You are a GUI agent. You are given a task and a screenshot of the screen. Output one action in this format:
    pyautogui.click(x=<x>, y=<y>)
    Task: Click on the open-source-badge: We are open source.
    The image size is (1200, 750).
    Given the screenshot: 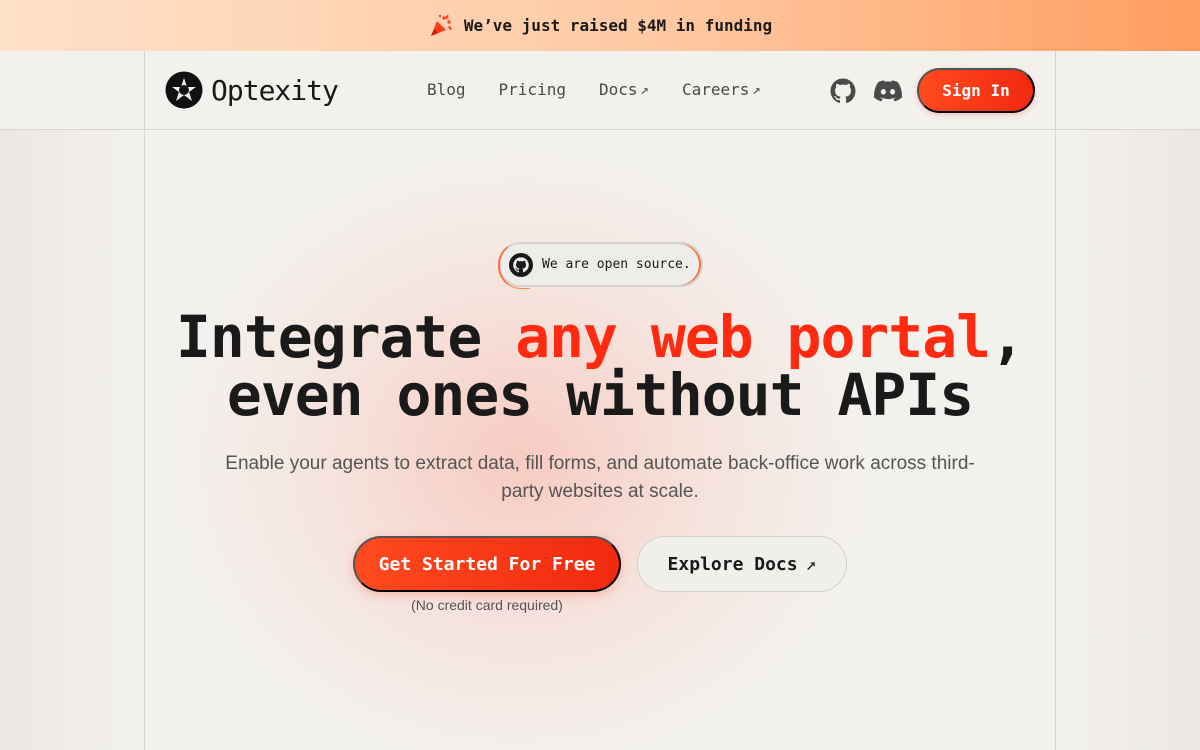 What is the action you would take?
    pyautogui.click(x=600, y=265)
    